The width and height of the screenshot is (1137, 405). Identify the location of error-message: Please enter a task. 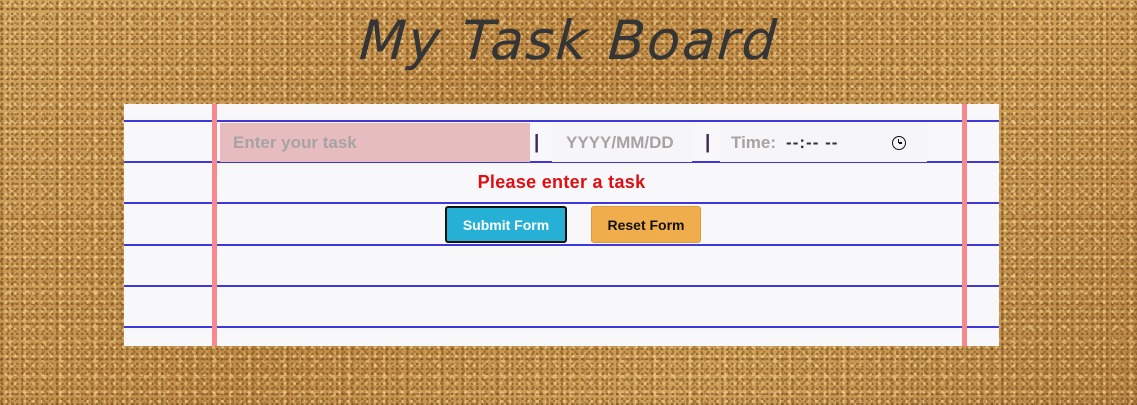
(561, 182).